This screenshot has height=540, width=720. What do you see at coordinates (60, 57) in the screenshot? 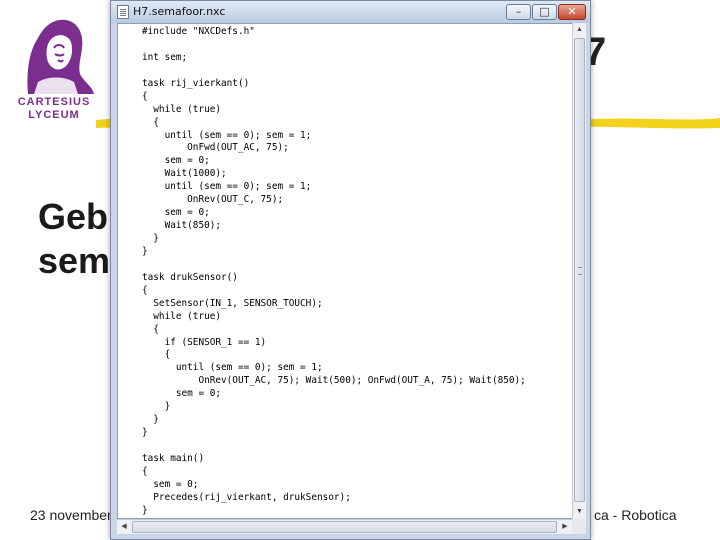
I see `portrait-silhouette-icon` at bounding box center [60, 57].